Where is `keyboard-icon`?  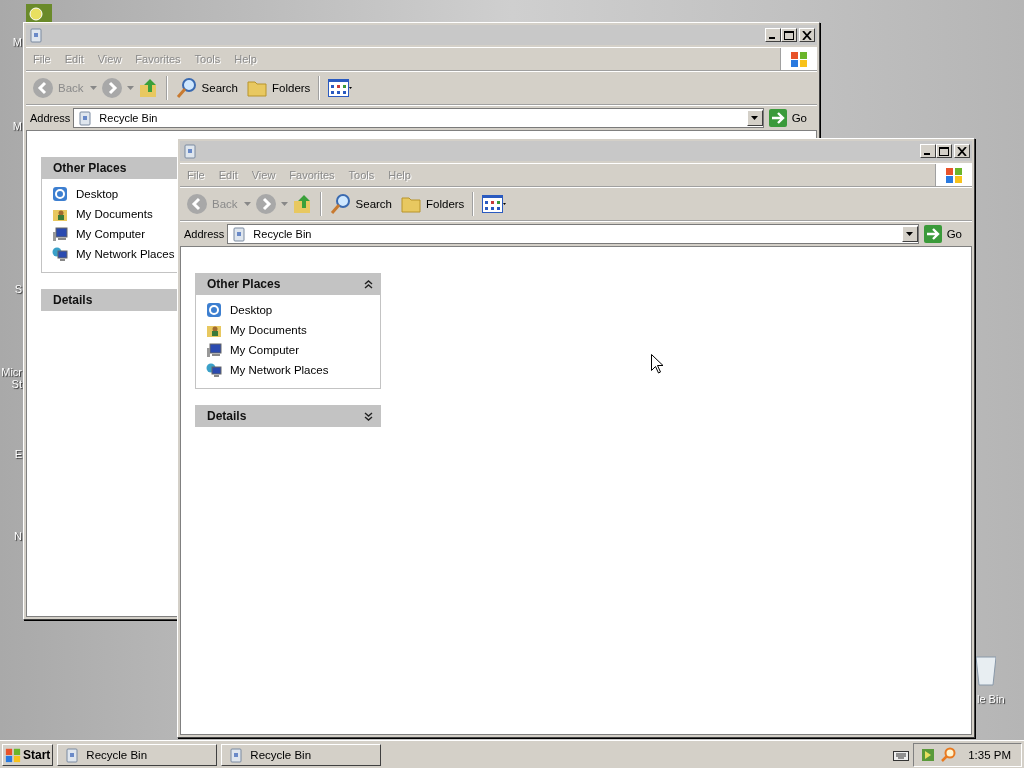 keyboard-icon is located at coordinates (901, 754).